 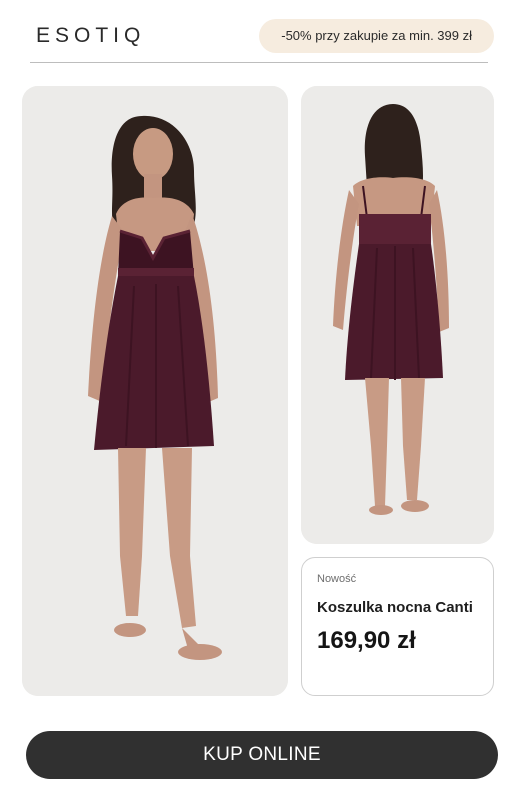 I want to click on header: ESOTIQ -50% przy zakupie za min. 399 zł, so click(x=262, y=32).